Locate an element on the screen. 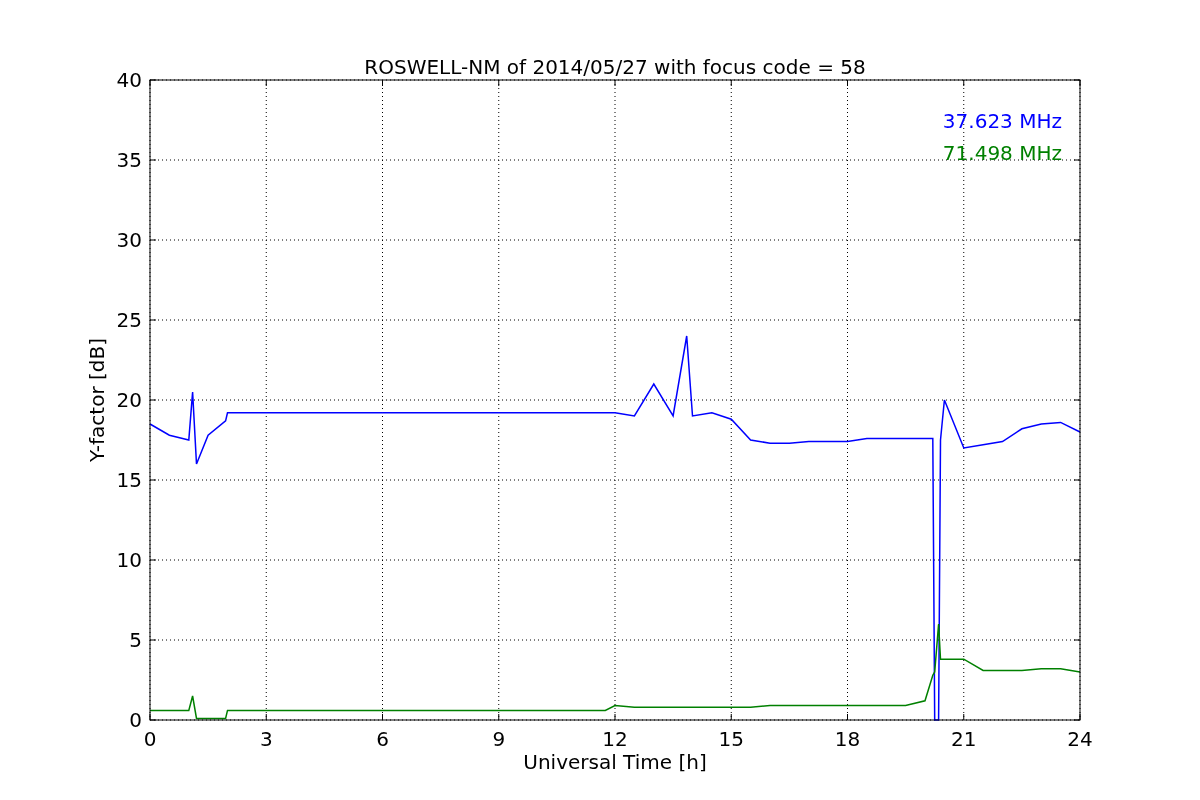 This screenshot has height=800, width=1200. x-tick-label: 9 is located at coordinates (499, 739).